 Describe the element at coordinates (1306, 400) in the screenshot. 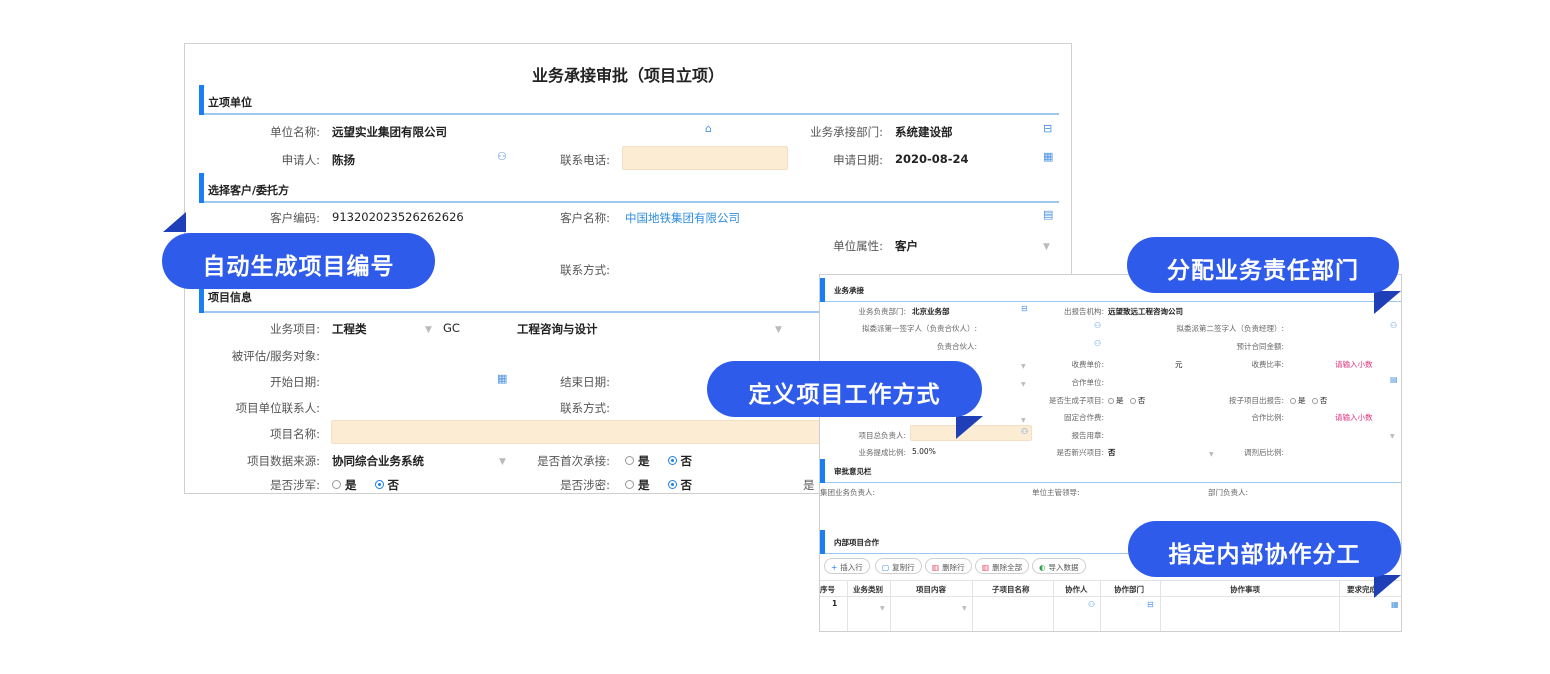

I see `sub-report-radio-group: 是 否` at that location.